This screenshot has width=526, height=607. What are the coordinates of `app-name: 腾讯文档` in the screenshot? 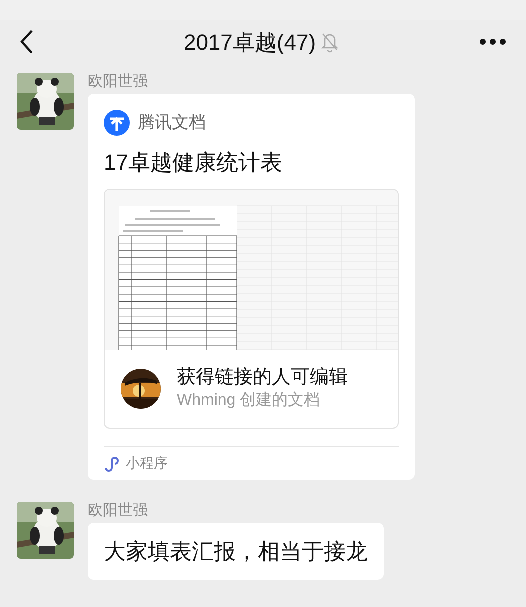 It's located at (172, 123).